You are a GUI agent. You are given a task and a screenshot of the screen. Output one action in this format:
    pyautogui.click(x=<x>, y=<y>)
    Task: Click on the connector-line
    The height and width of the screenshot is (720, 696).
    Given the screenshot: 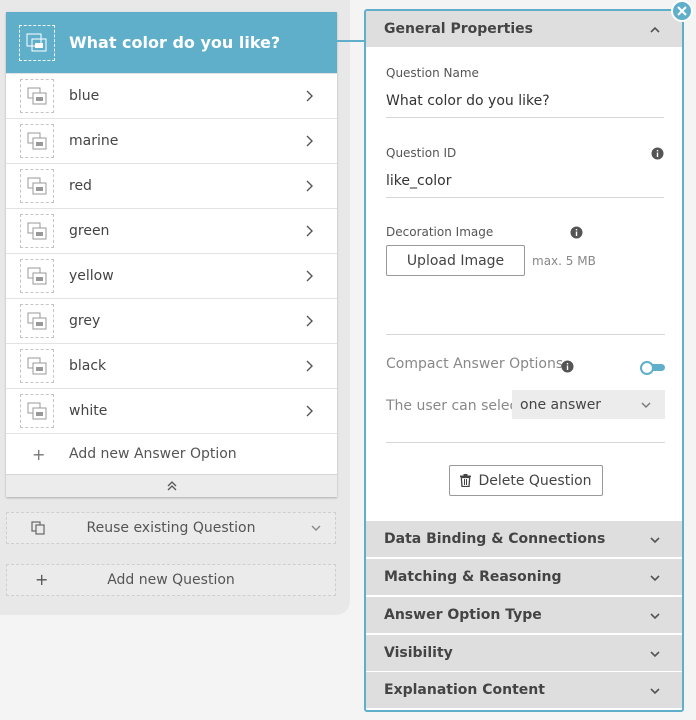 What is the action you would take?
    pyautogui.click(x=351, y=41)
    